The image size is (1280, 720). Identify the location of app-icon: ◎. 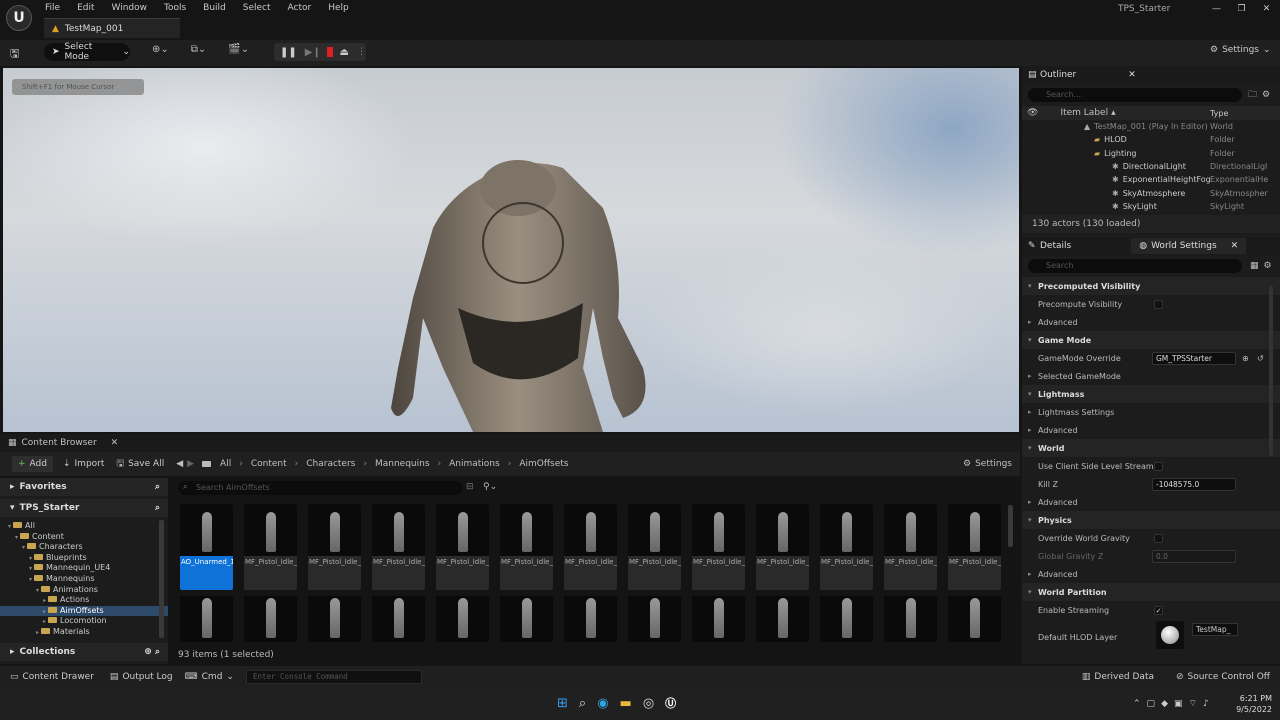
(648, 703).